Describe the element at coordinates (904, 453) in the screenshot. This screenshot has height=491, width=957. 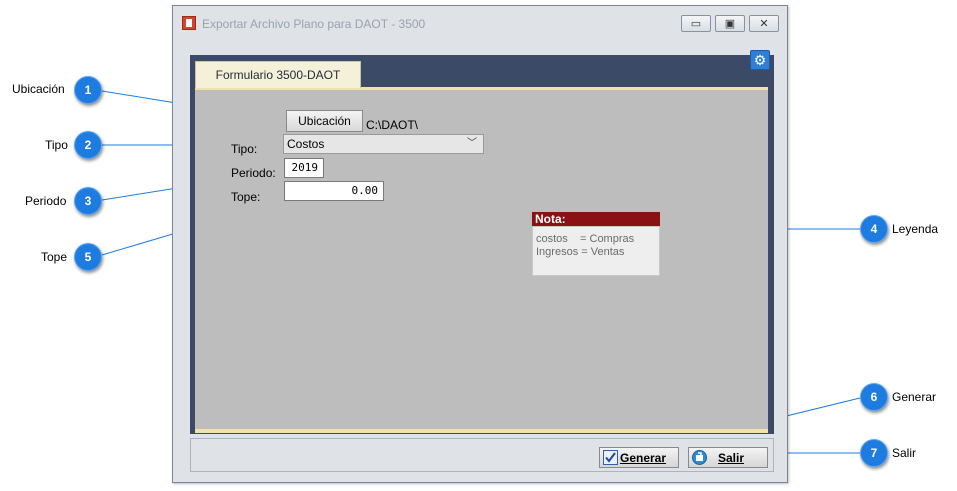
I see `callout-label-salir: Salir` at that location.